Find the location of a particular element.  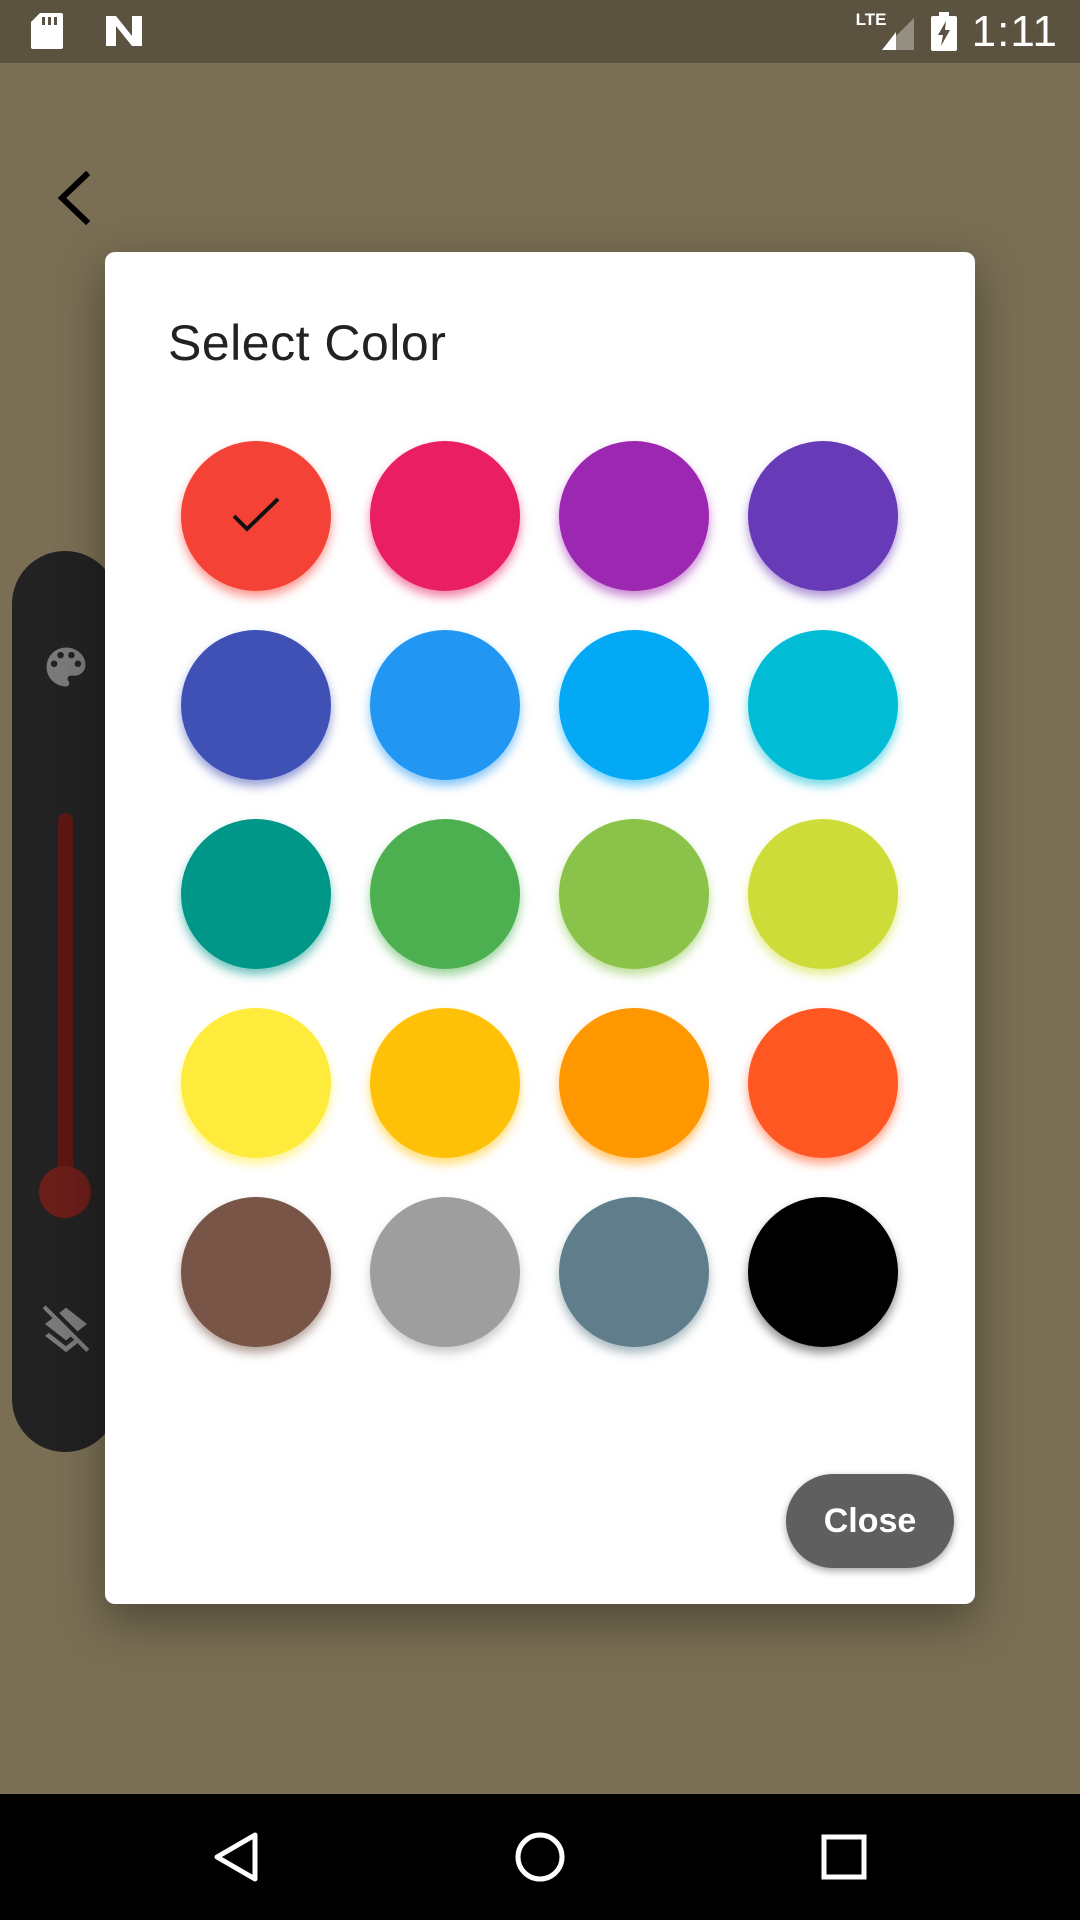

dialog-title: Select Color is located at coordinates (307, 343).